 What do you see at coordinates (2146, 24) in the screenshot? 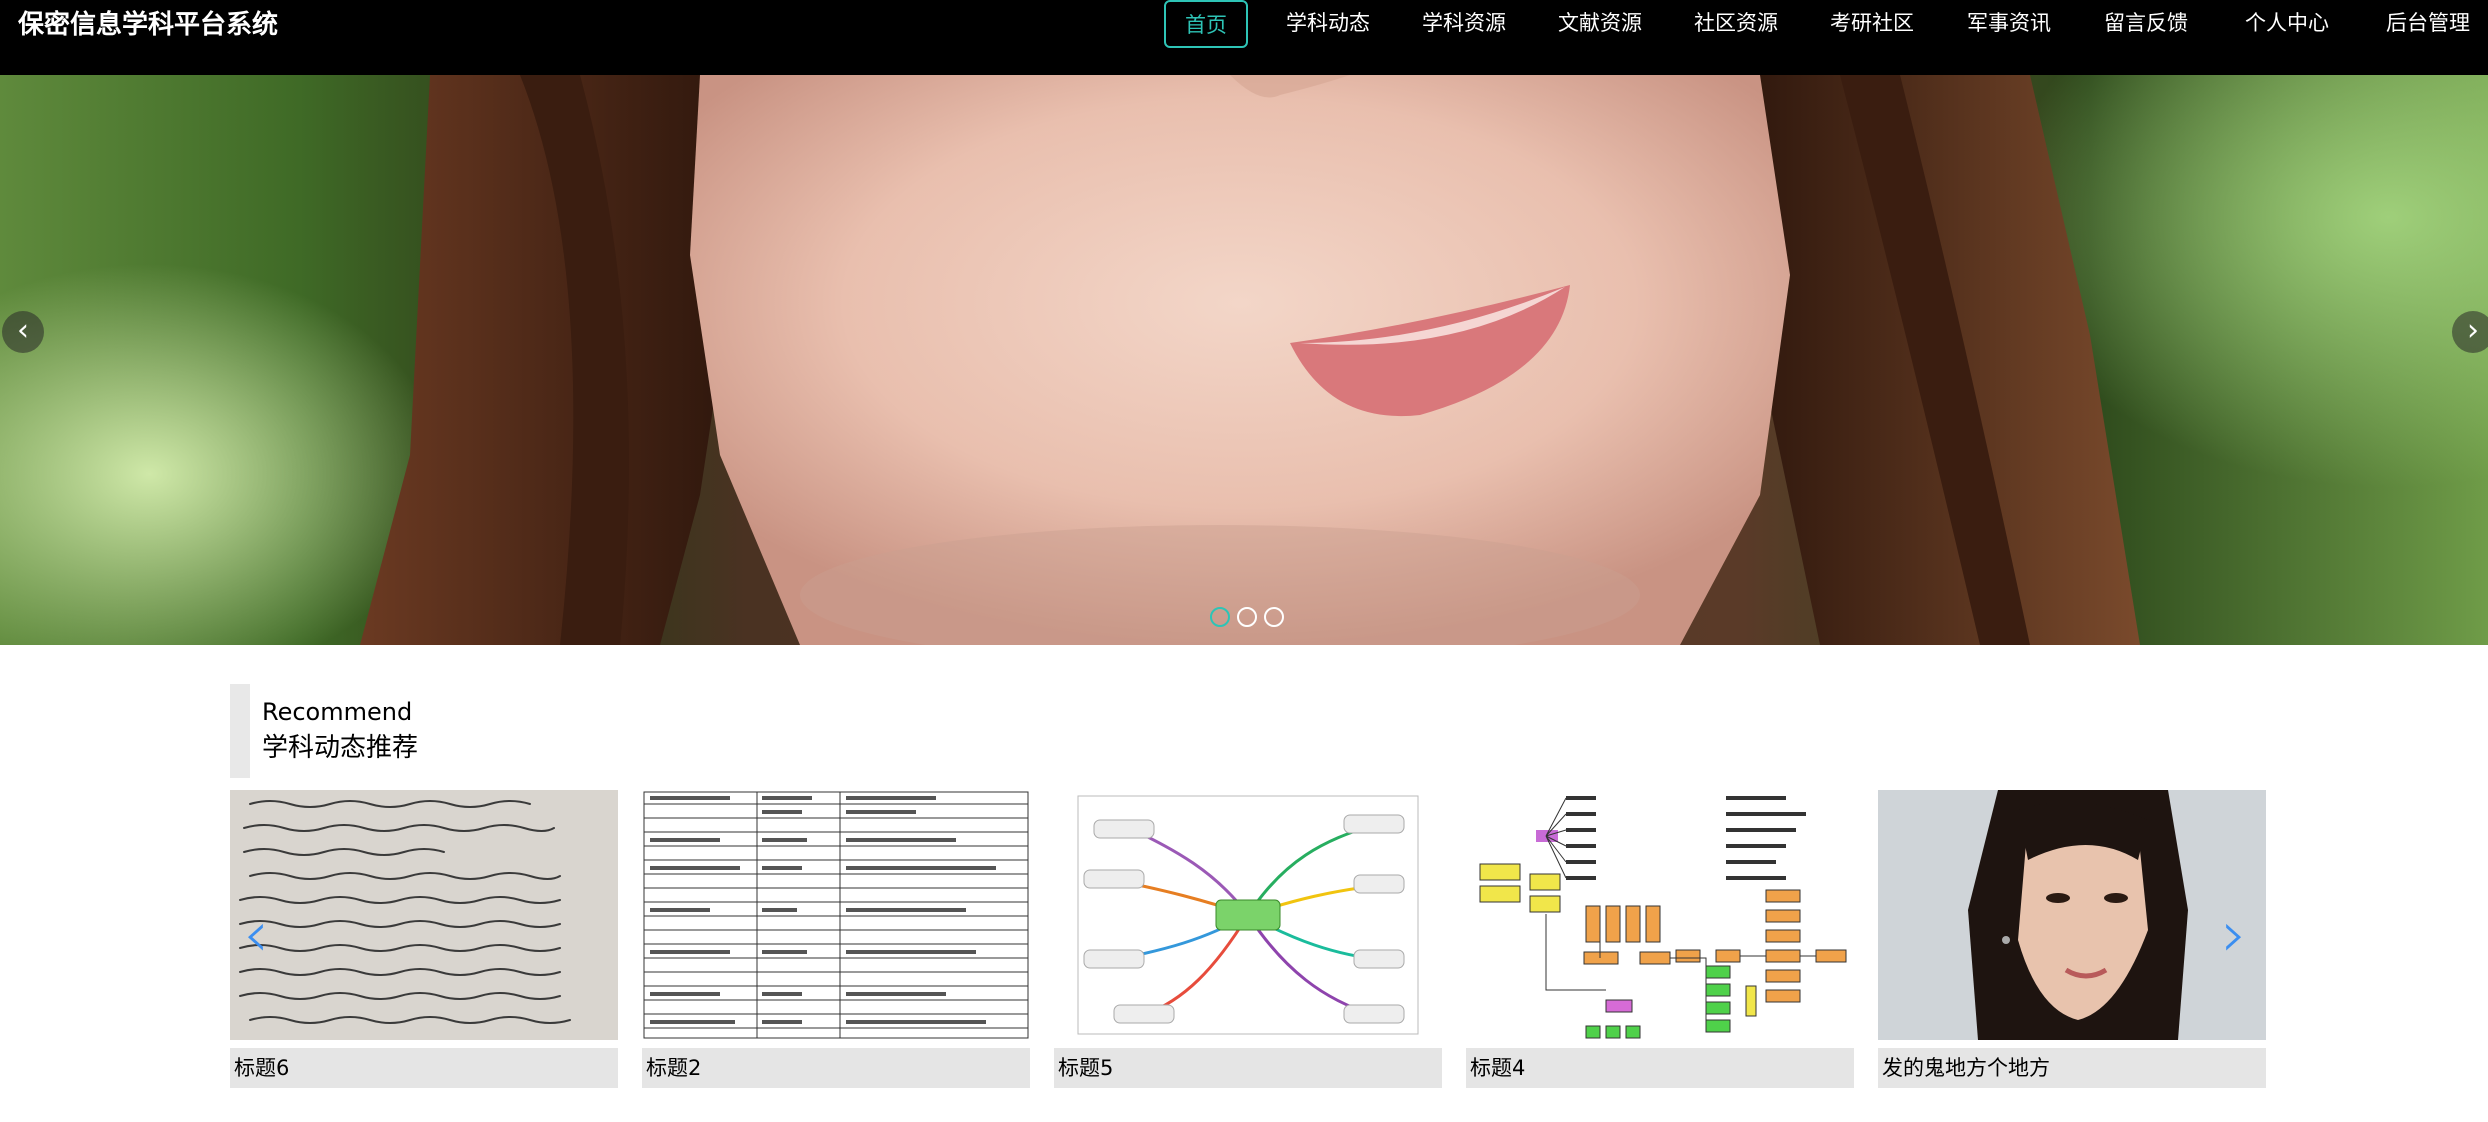
I see `nav-item-feedback: 留言反馈` at bounding box center [2146, 24].